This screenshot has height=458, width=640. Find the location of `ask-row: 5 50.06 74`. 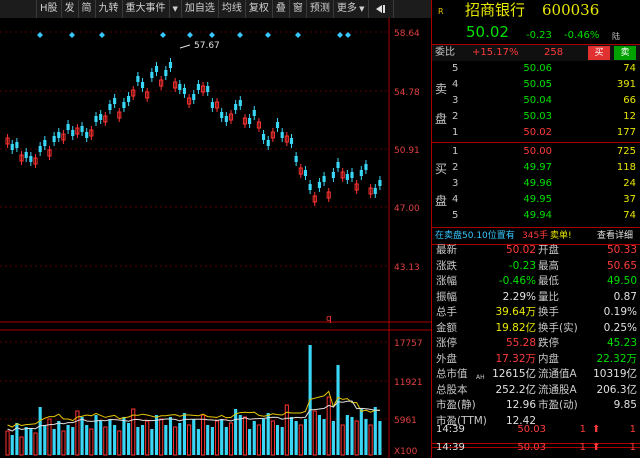

ask-row: 5 50.06 74 is located at coordinates (536, 69).